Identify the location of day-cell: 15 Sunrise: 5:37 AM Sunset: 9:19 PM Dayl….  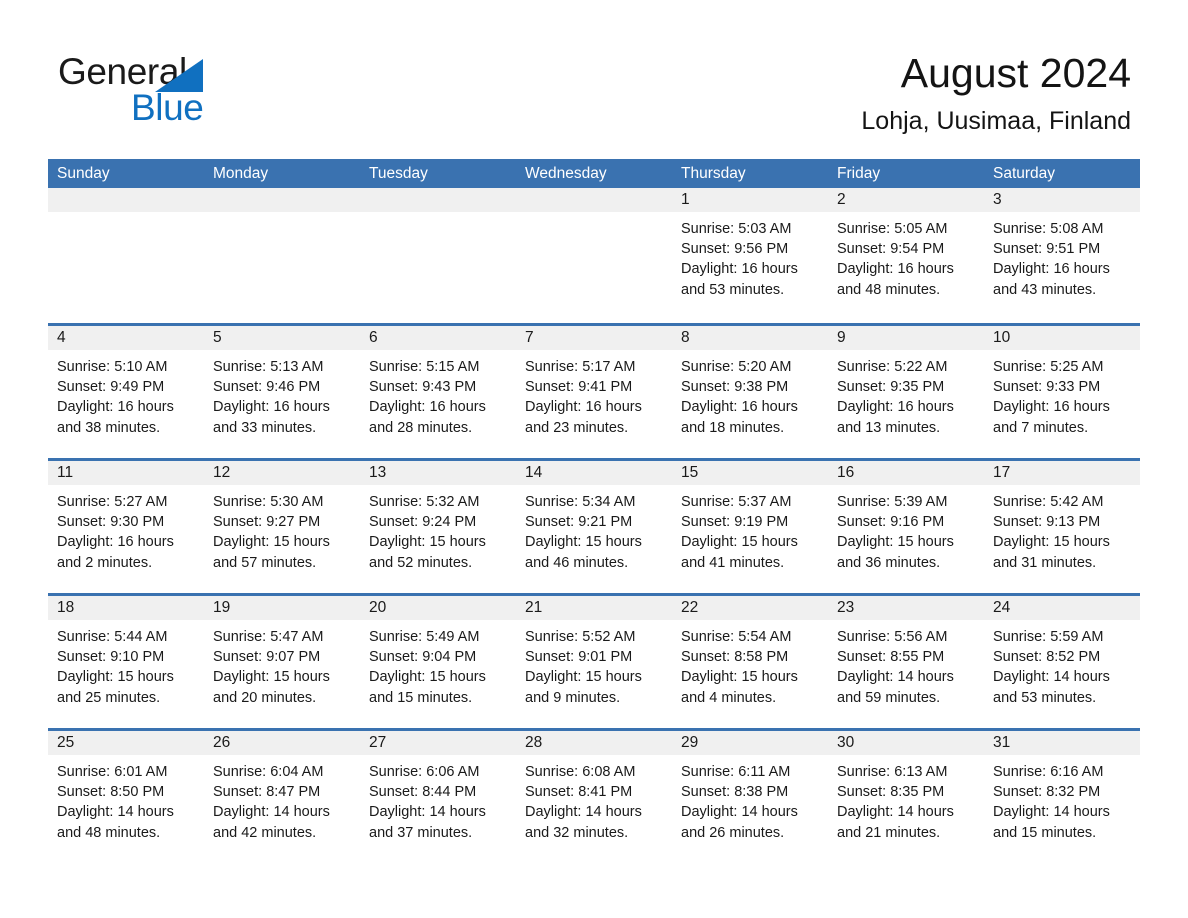
(750, 527).